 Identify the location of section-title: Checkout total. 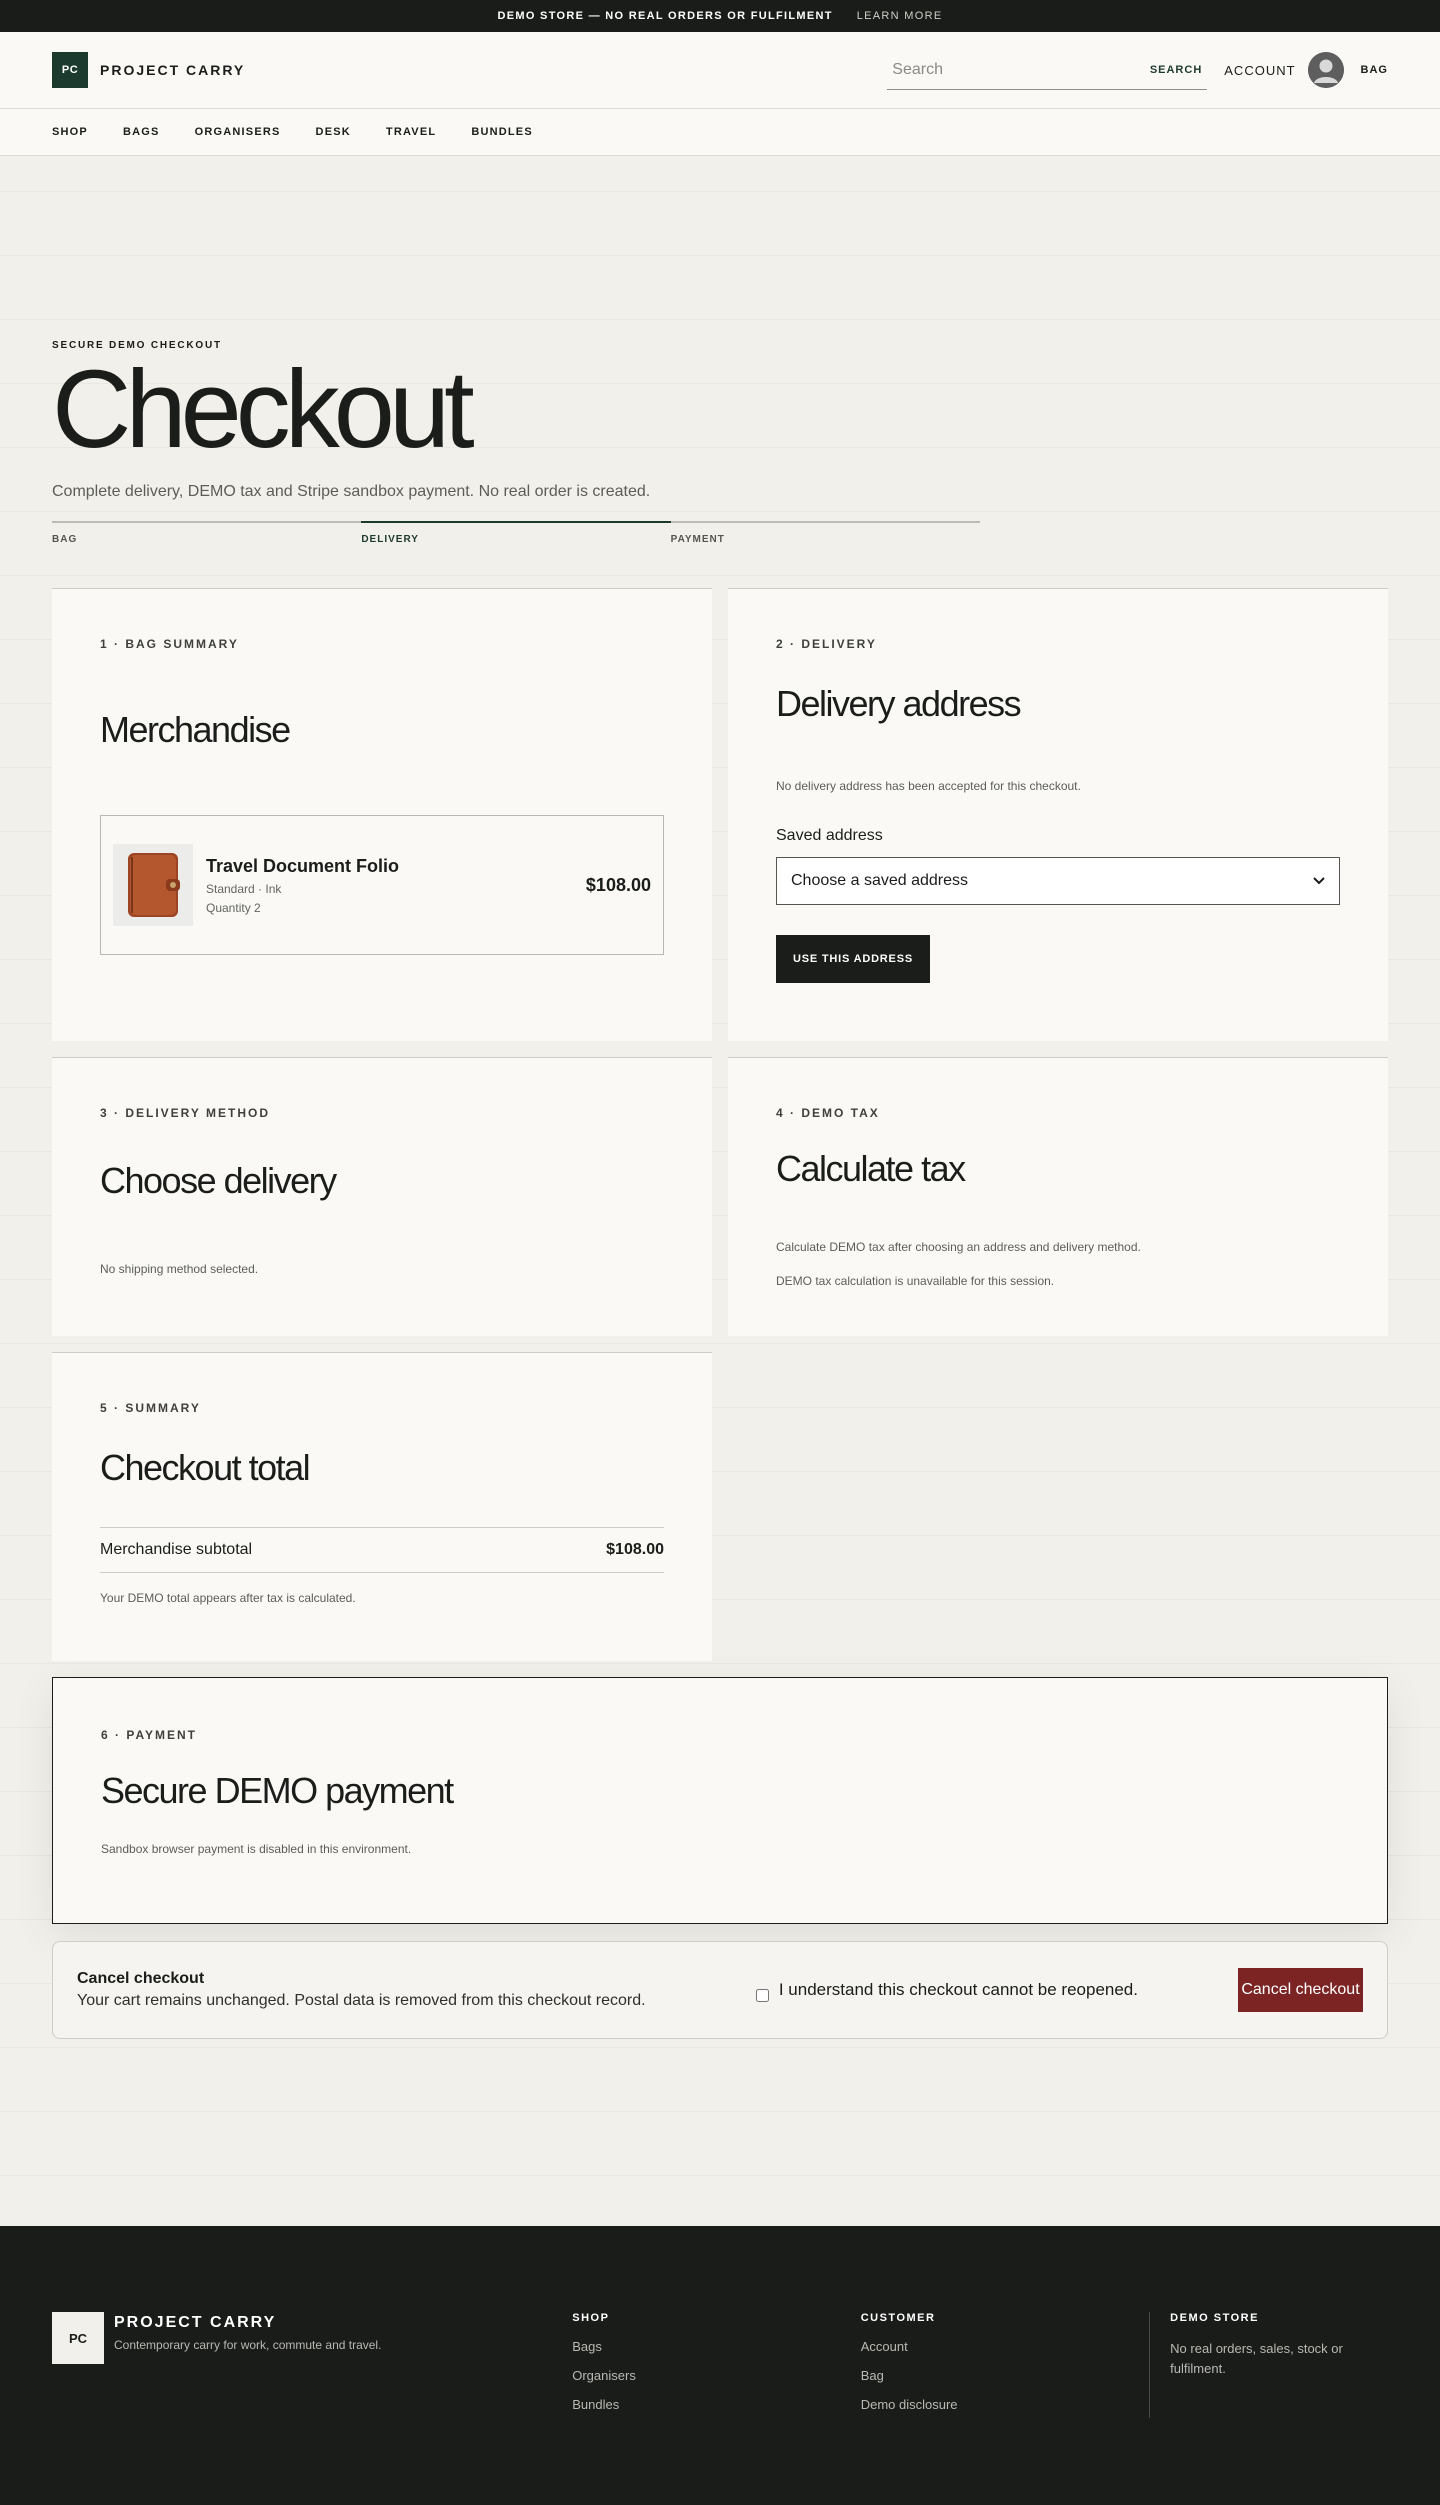
(205, 1467).